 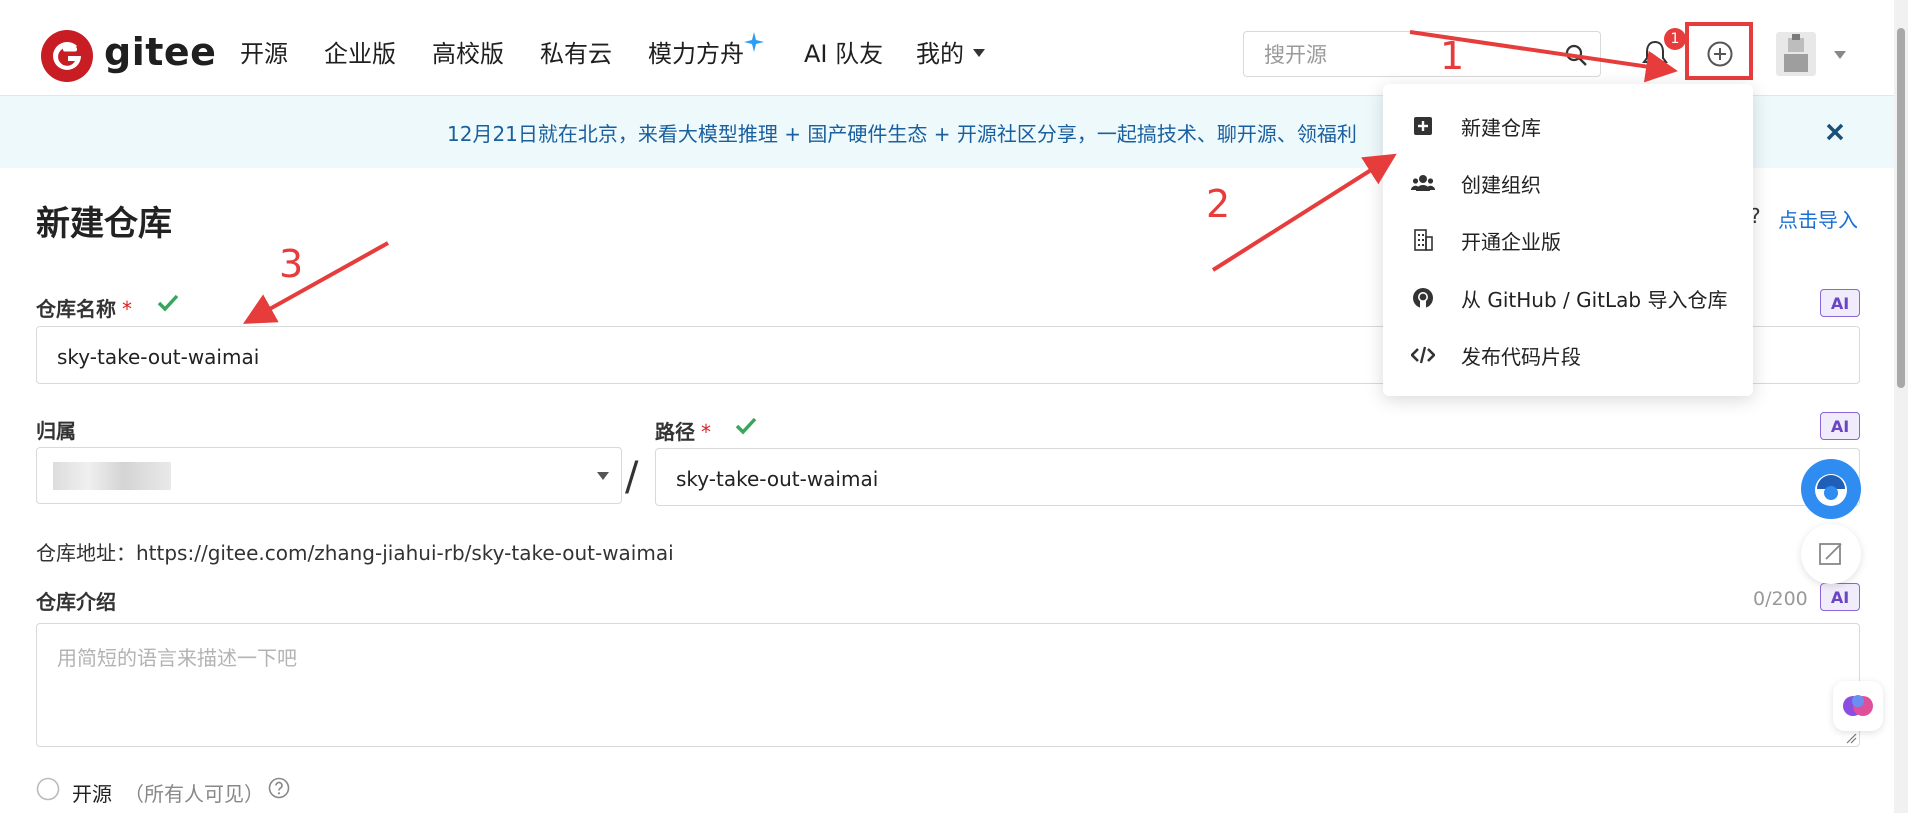 What do you see at coordinates (160, 52) in the screenshot?
I see `logo-text: gitee` at bounding box center [160, 52].